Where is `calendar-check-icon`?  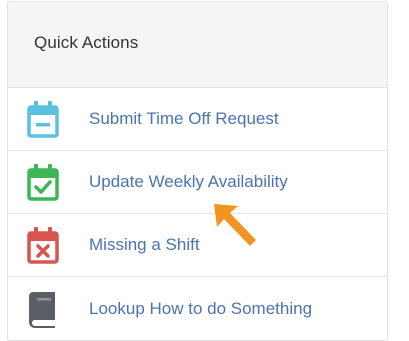 calendar-check-icon is located at coordinates (43, 182).